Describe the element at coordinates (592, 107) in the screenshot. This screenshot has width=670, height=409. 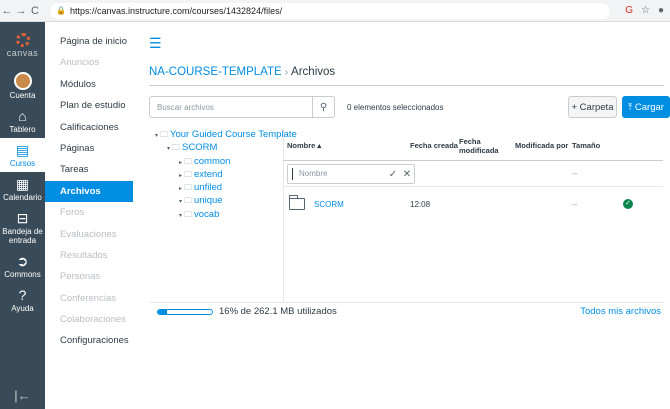
I see `add-folder-button: + Carpeta` at that location.